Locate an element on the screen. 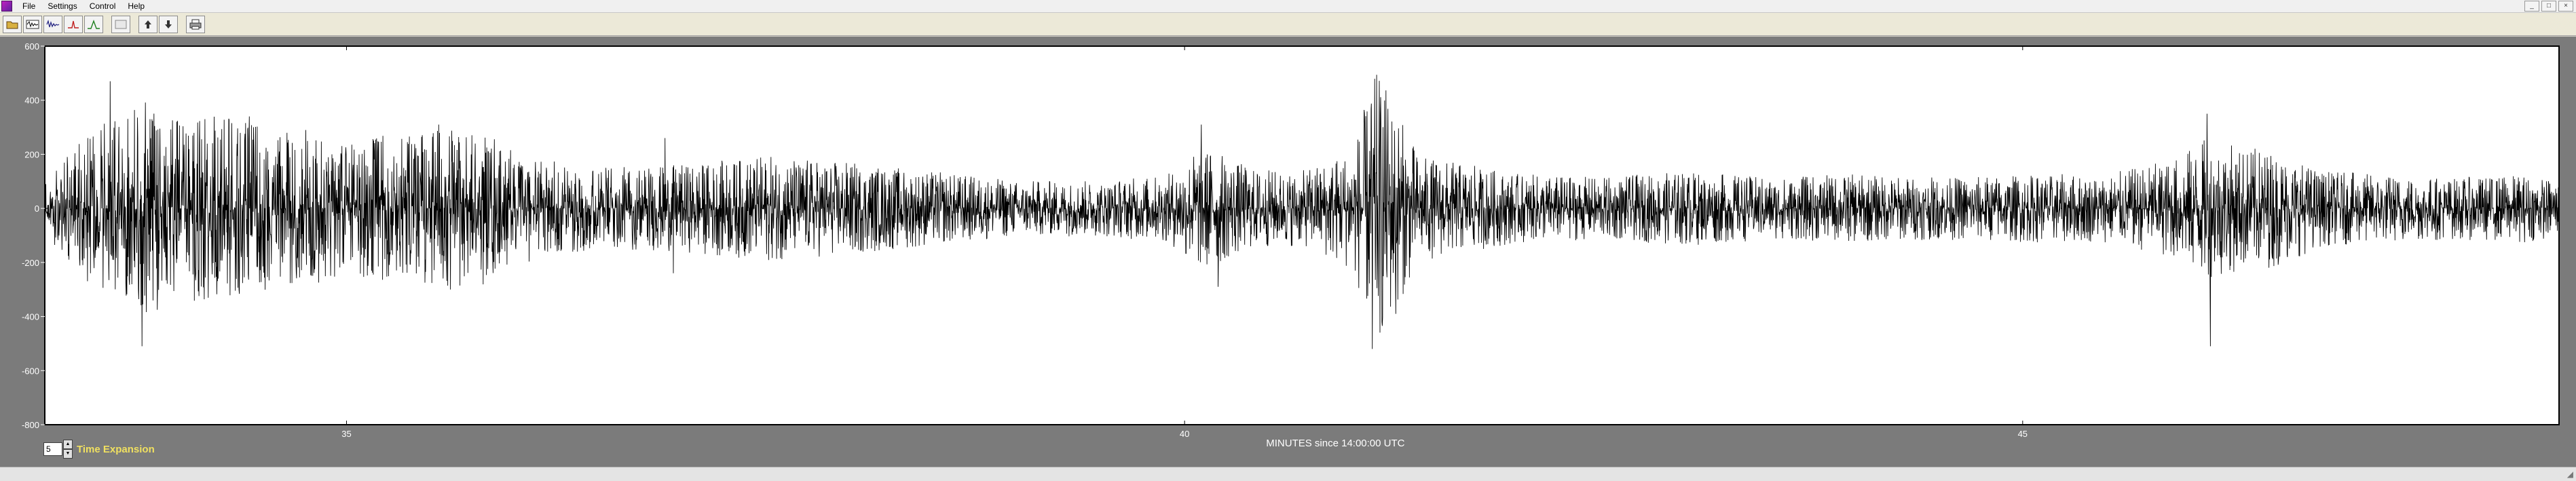 The height and width of the screenshot is (481, 2576). time-expansion-spinner: ▲ ▼ is located at coordinates (68, 449).